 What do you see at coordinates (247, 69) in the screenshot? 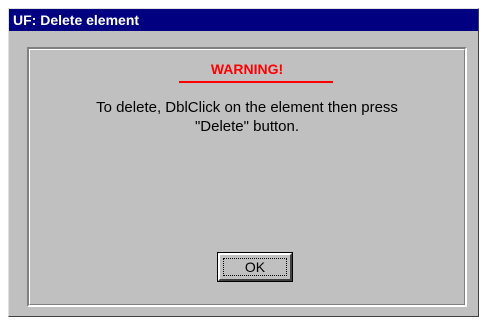
I see `warning-heading: WARNING!` at bounding box center [247, 69].